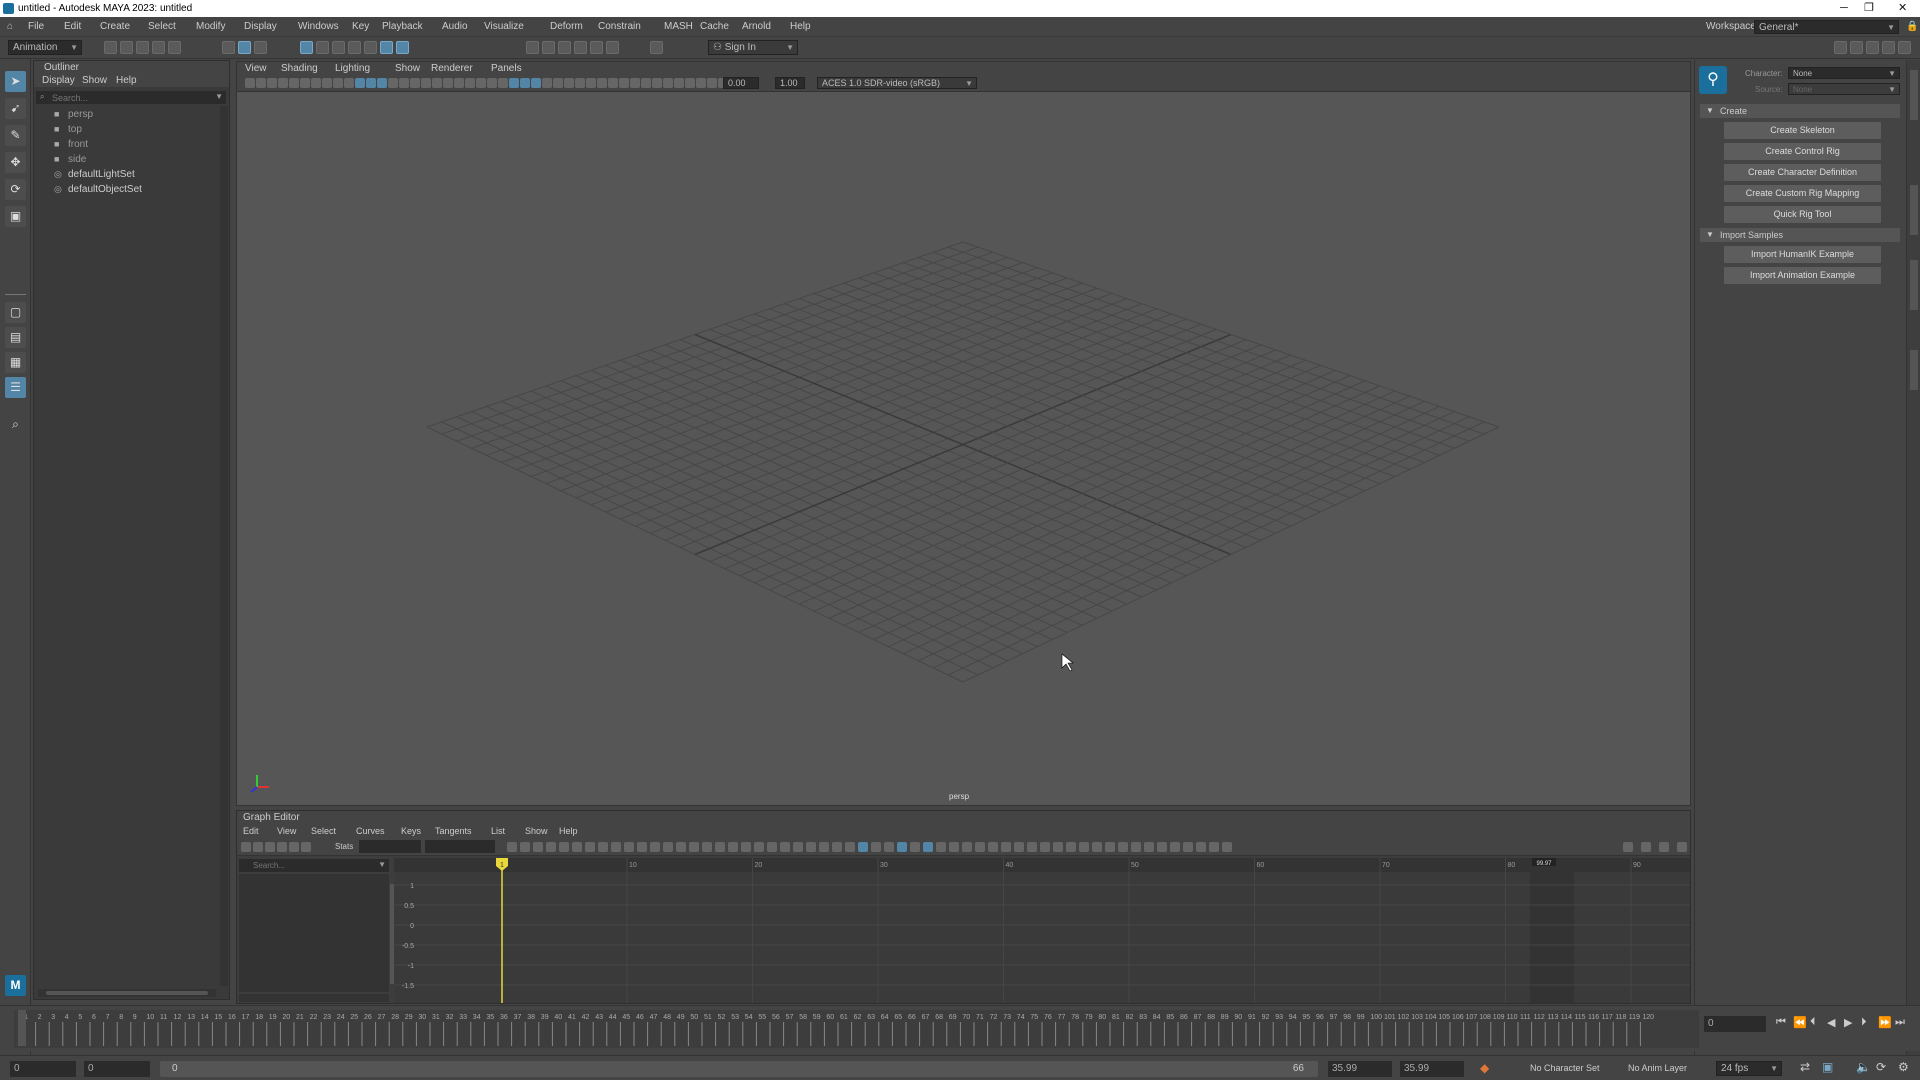 The height and width of the screenshot is (1080, 1920). Describe the element at coordinates (756, 27) in the screenshot. I see `menu-arnold: Arnold` at that location.